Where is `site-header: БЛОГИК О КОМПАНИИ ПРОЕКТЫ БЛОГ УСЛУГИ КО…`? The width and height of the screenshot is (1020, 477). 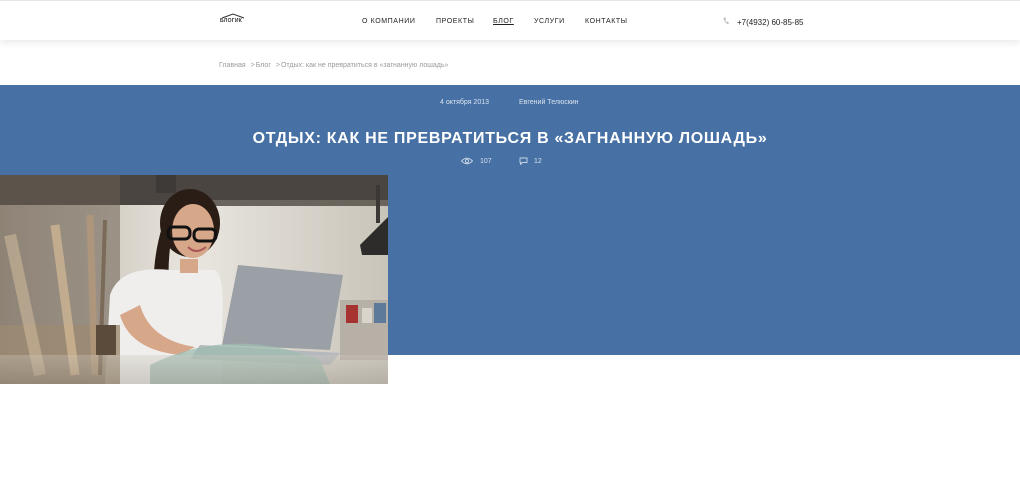 site-header: БЛОГИК О КОМПАНИИ ПРОЕКТЫ БЛОГ УСЛУГИ КО… is located at coordinates (510, 20).